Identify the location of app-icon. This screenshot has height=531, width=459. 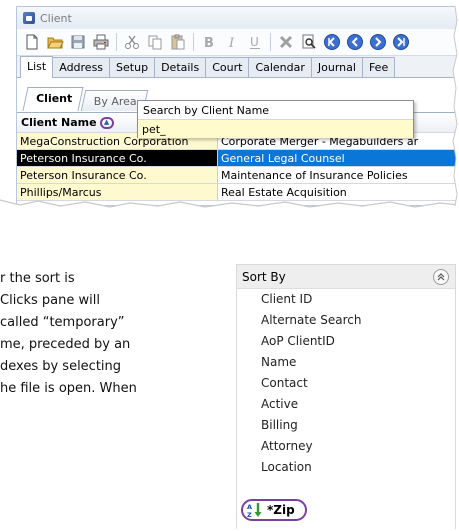
(29, 18).